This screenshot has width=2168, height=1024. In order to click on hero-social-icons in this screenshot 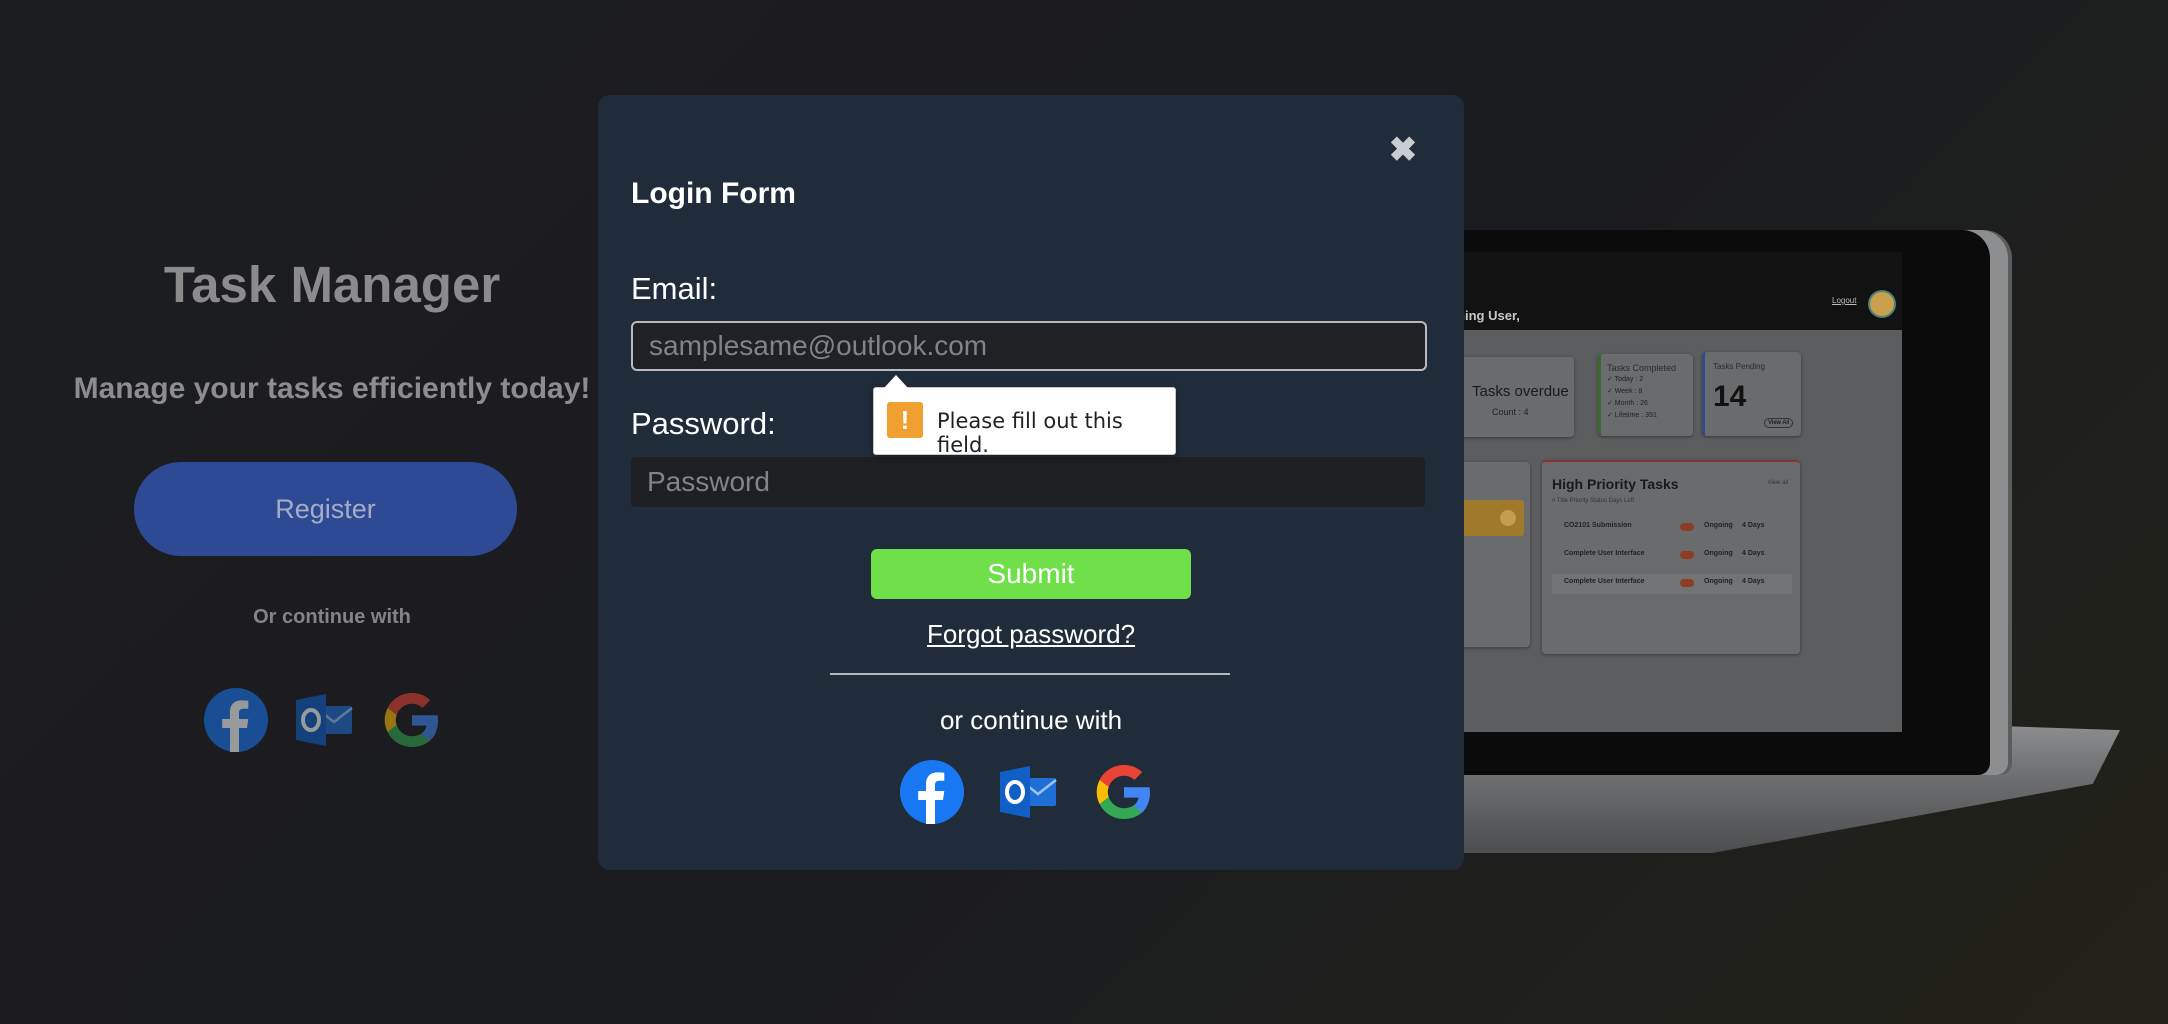, I will do `click(324, 720)`.